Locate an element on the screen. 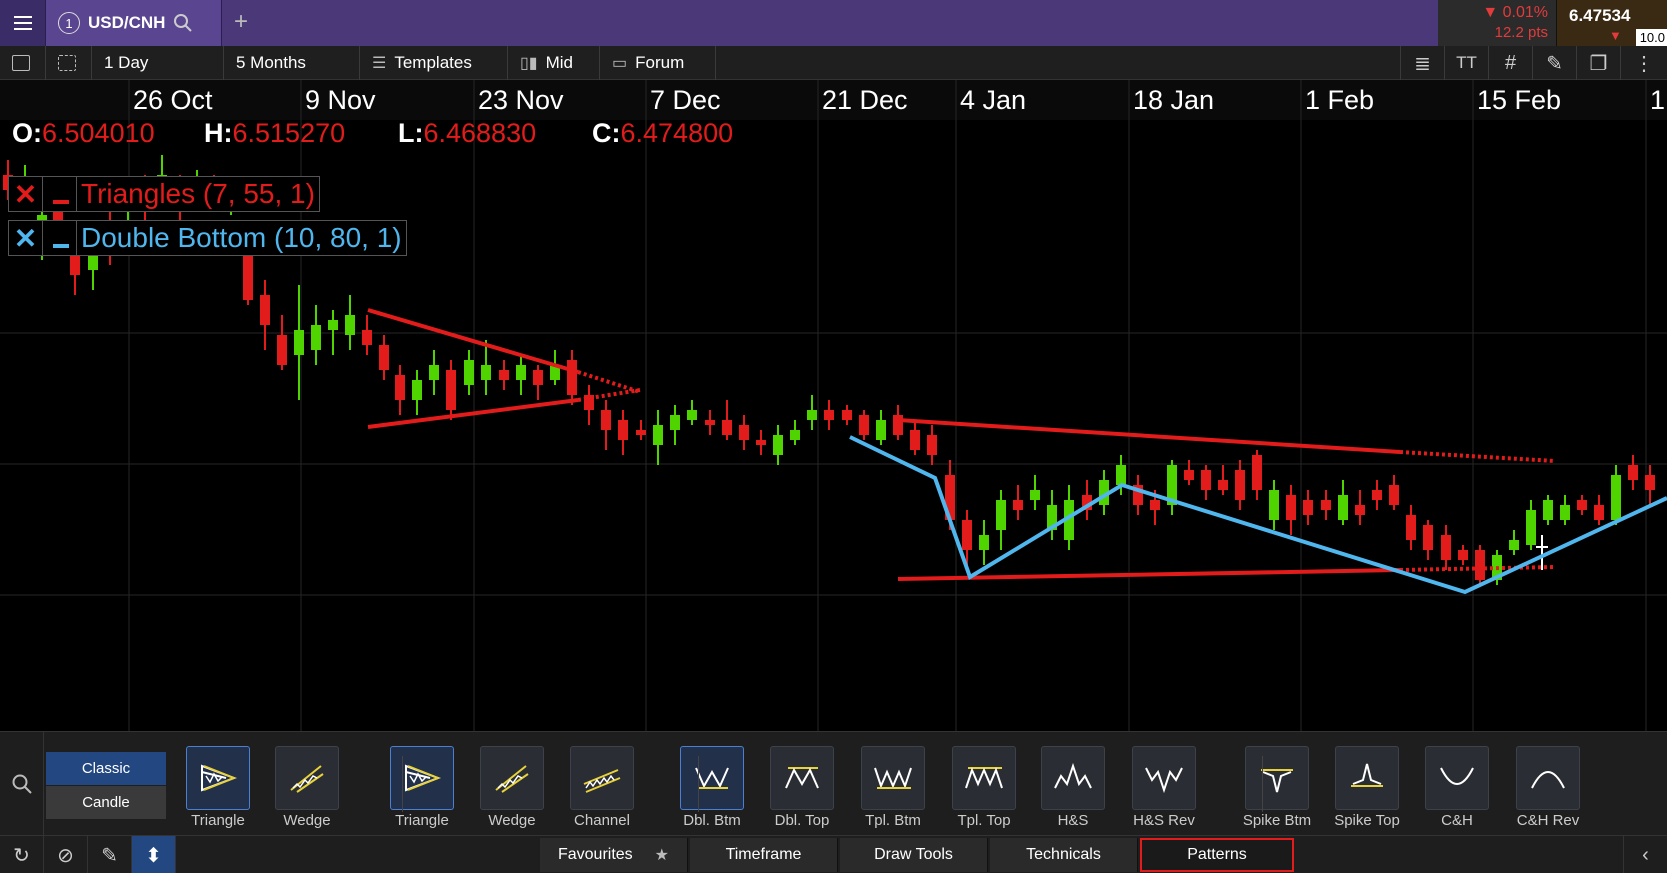  date-label: 1 Feb is located at coordinates (1340, 100).